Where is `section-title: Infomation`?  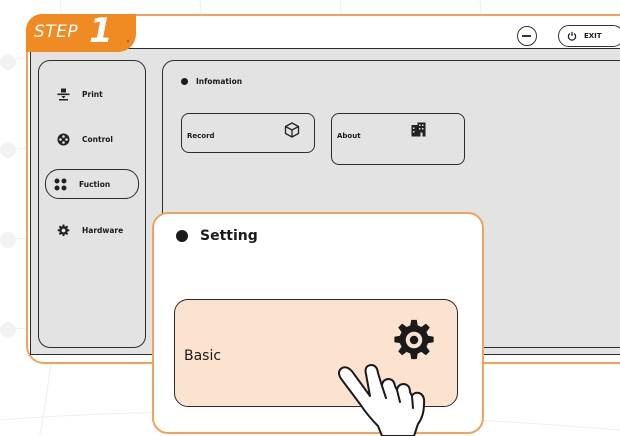
section-title: Infomation is located at coordinates (219, 81).